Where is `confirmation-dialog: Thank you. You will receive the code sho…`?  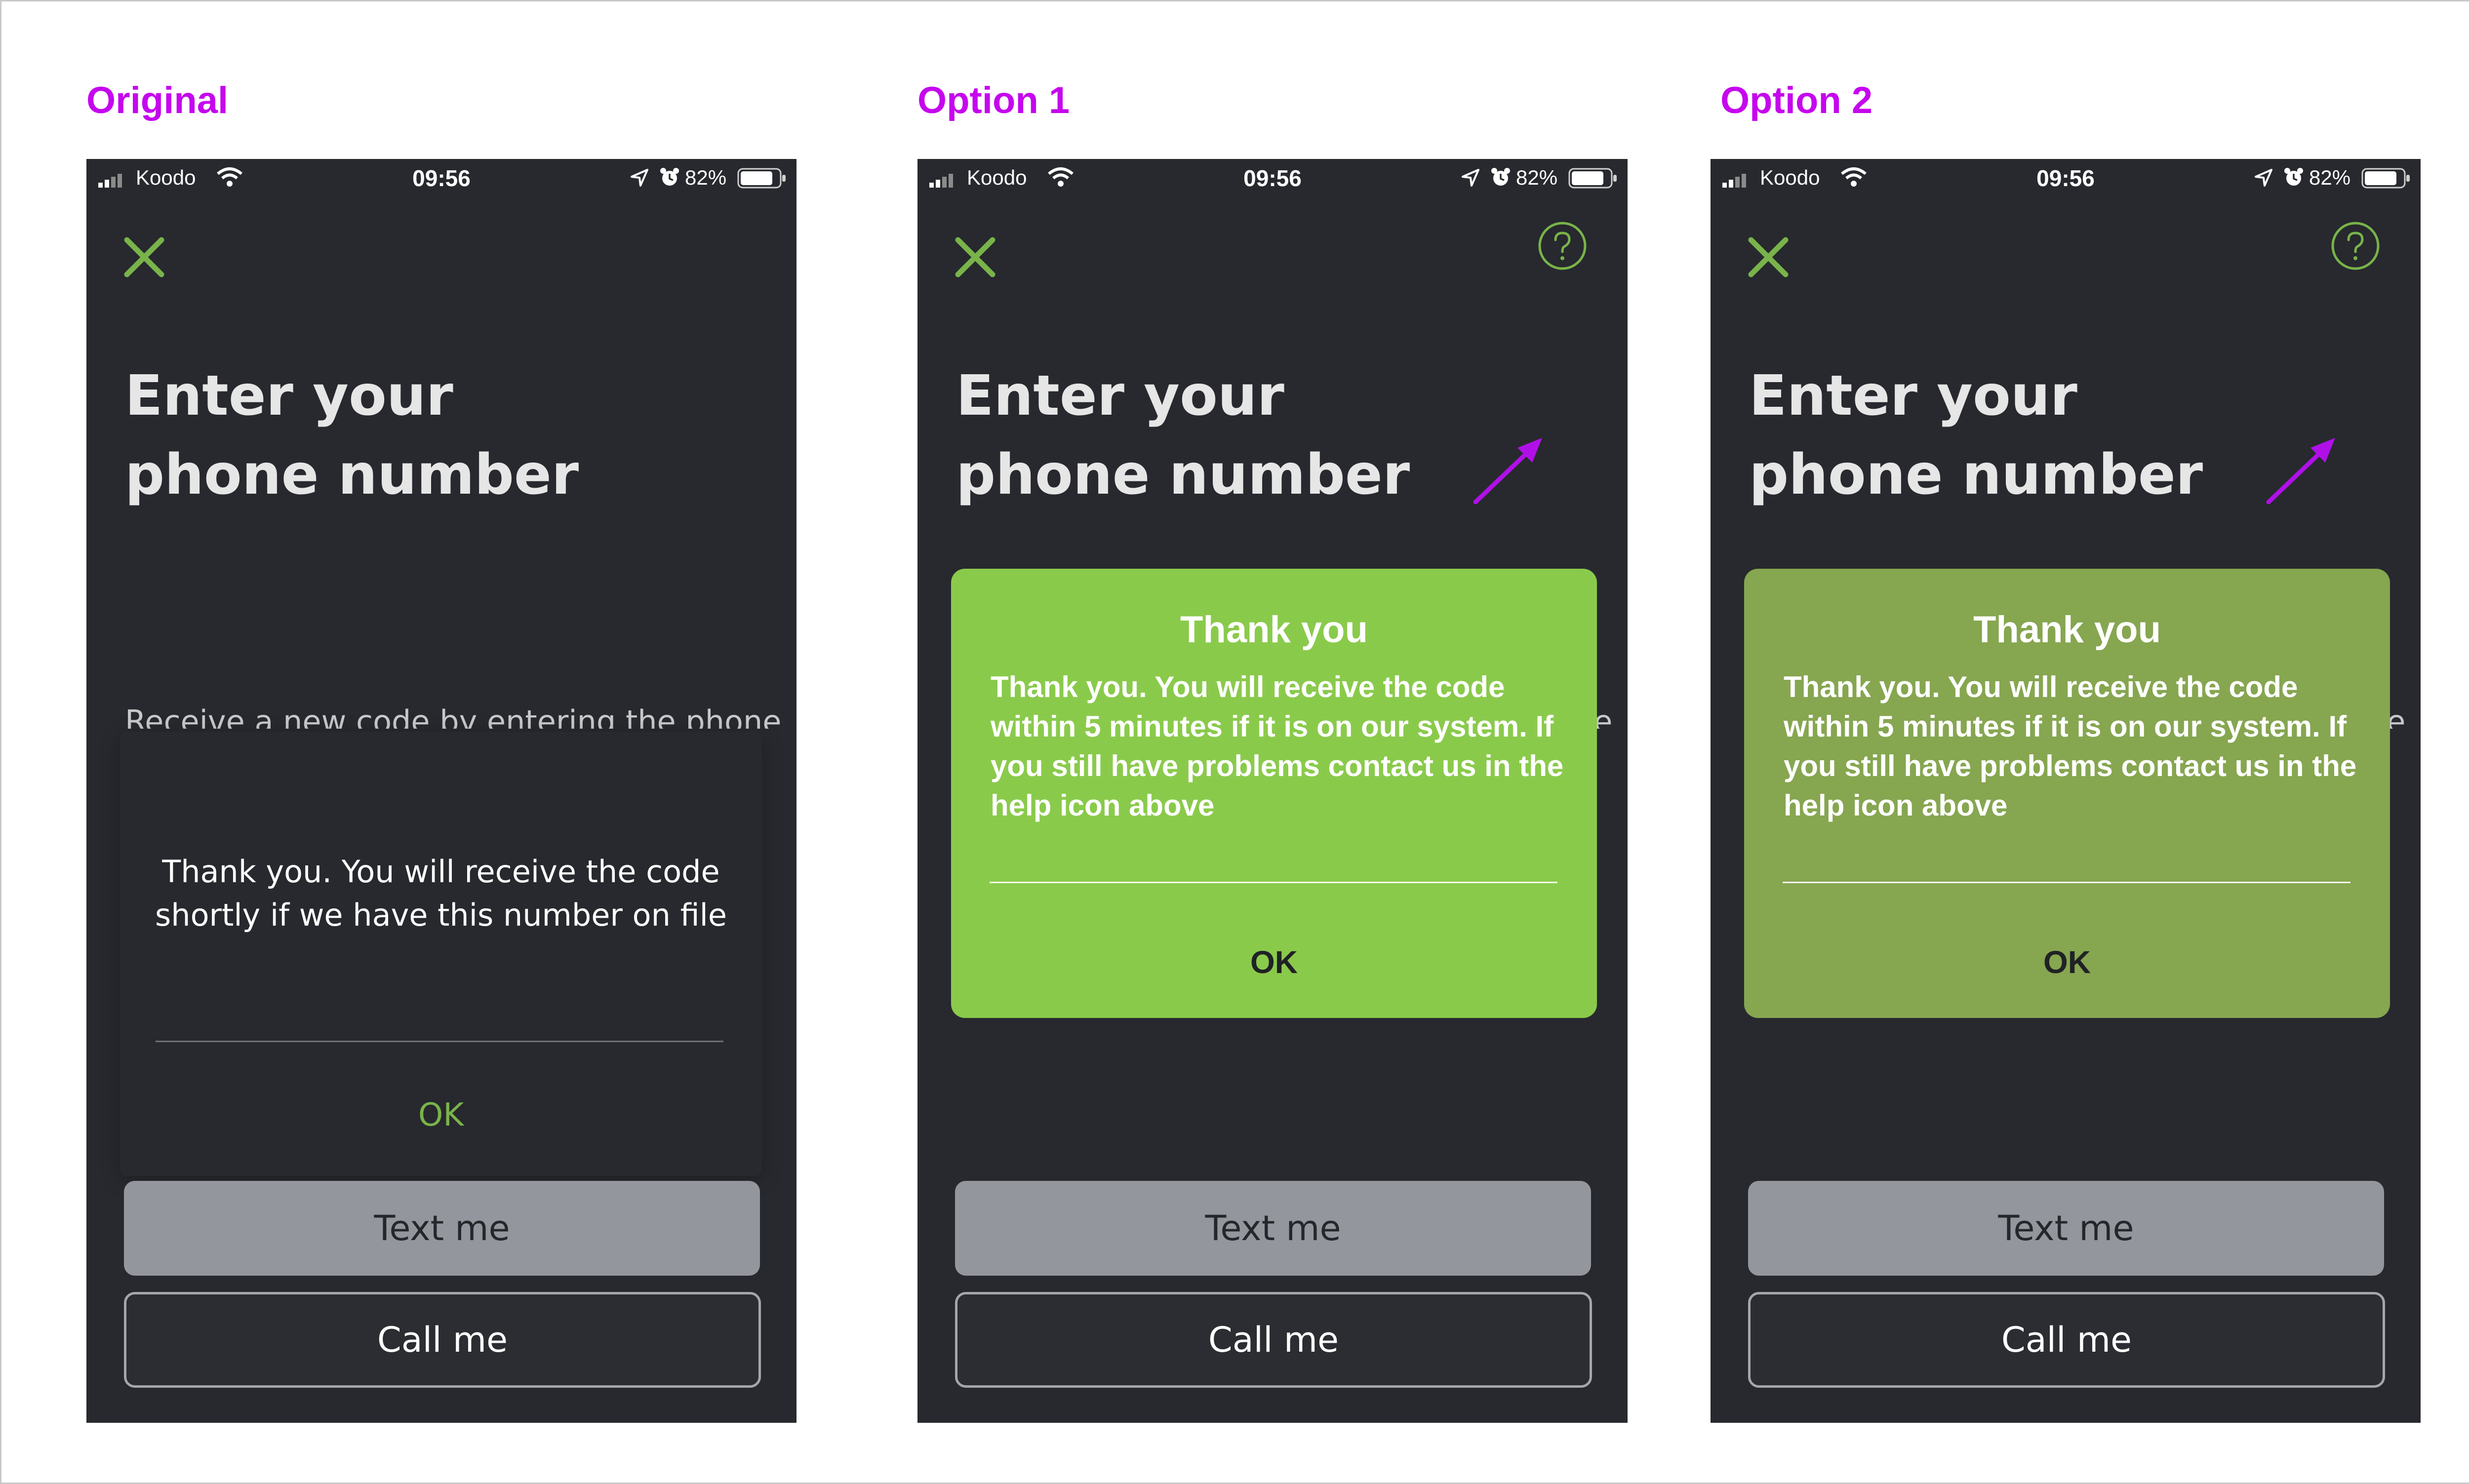 confirmation-dialog: Thank you. You will receive the code sho… is located at coordinates (441, 954).